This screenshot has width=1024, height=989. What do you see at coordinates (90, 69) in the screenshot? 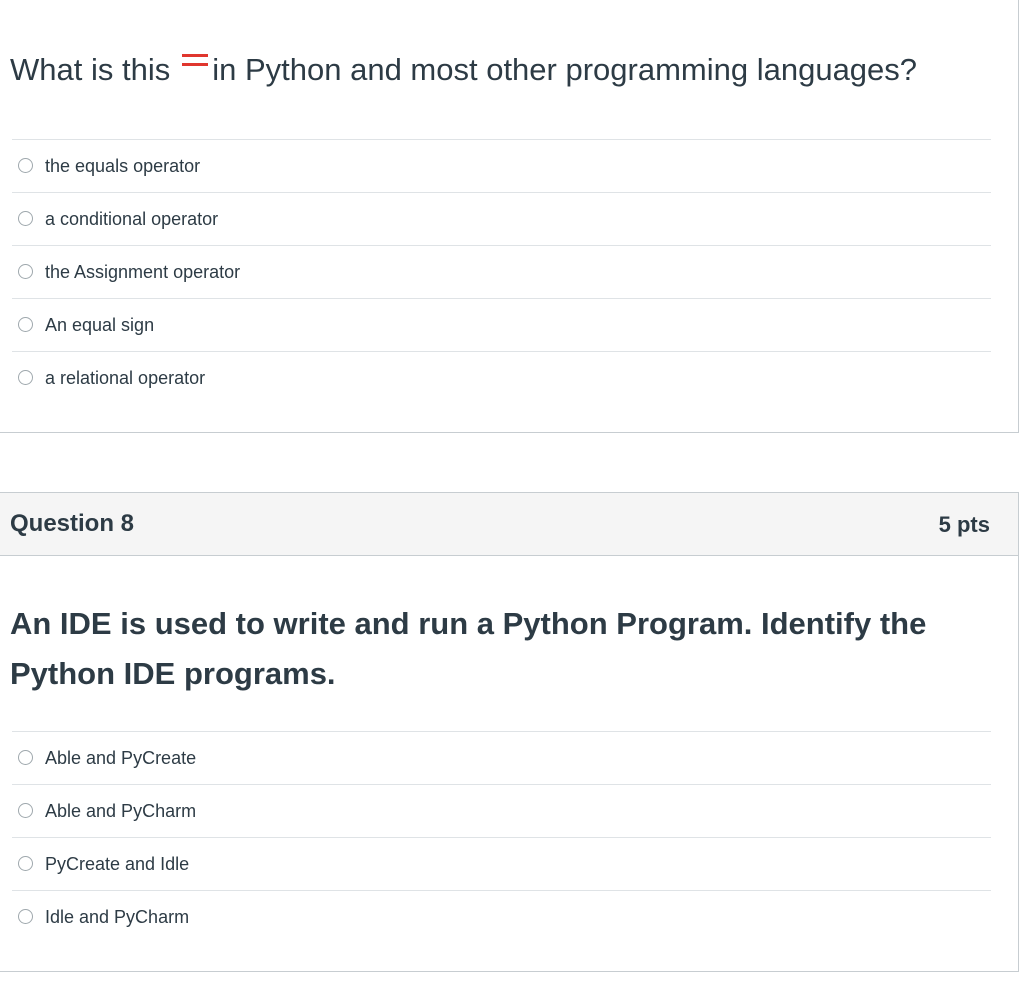
I see `question-7-text-before: What is this` at bounding box center [90, 69].